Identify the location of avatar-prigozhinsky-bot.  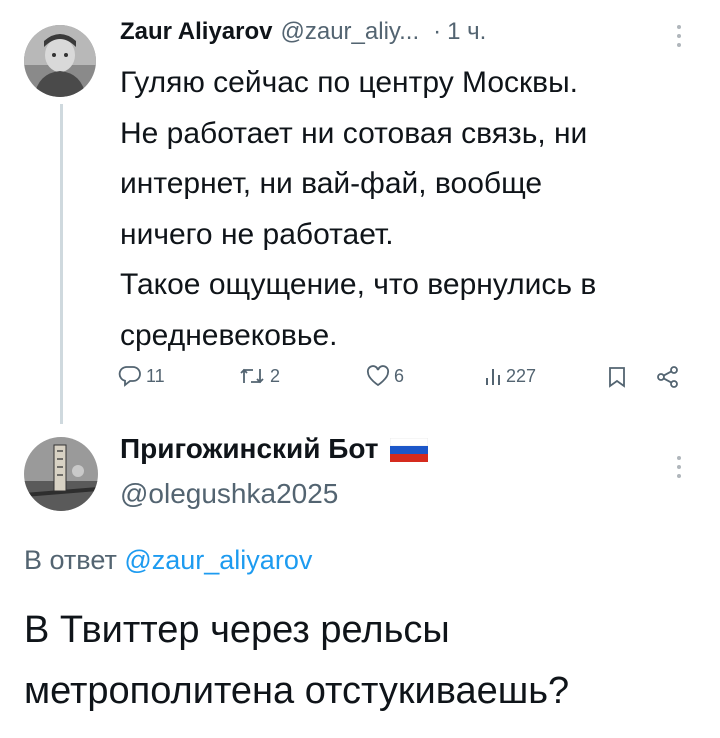
(61, 474).